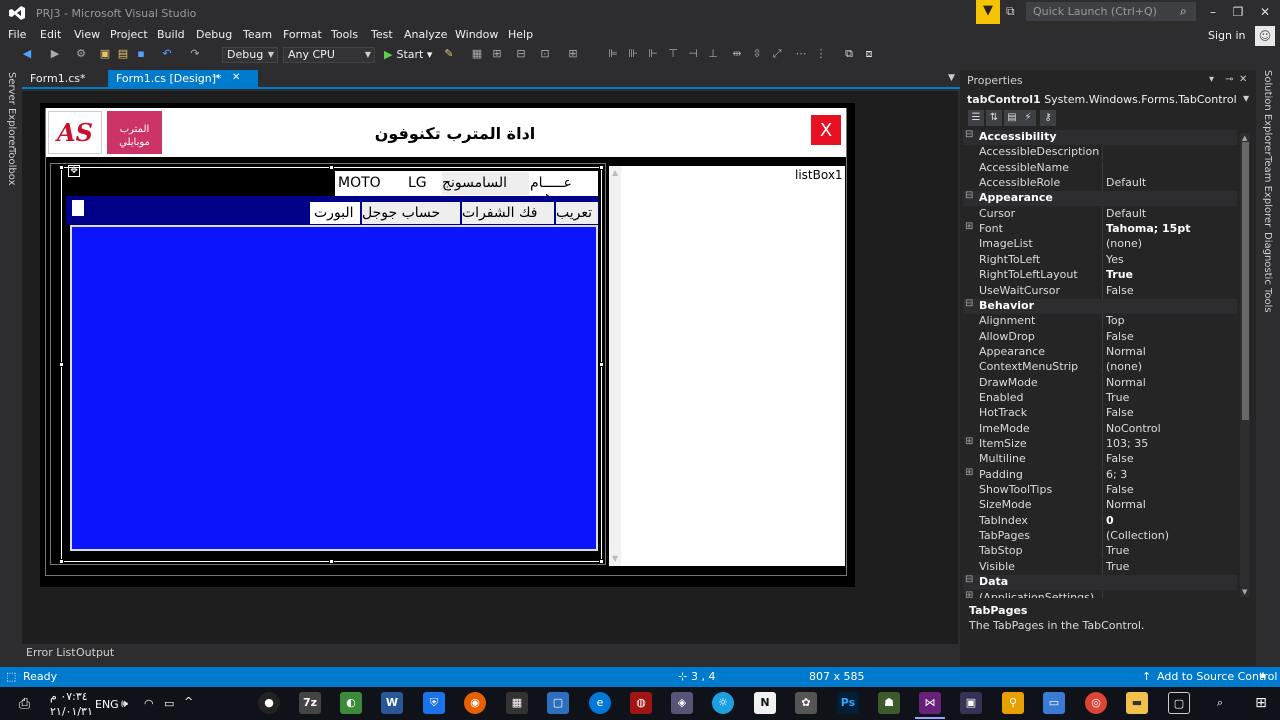 This screenshot has width=1280, height=720. What do you see at coordinates (87, 34) in the screenshot?
I see `menu-view: View` at bounding box center [87, 34].